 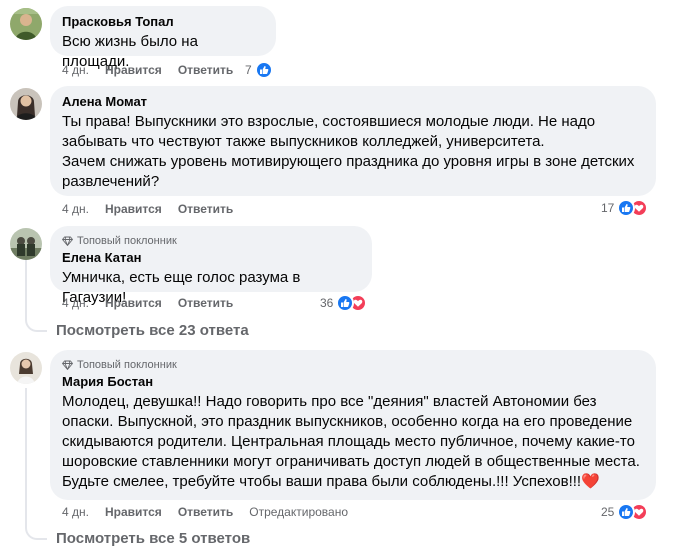 What do you see at coordinates (263, 70) in the screenshot?
I see `thumbs-up-icon` at bounding box center [263, 70].